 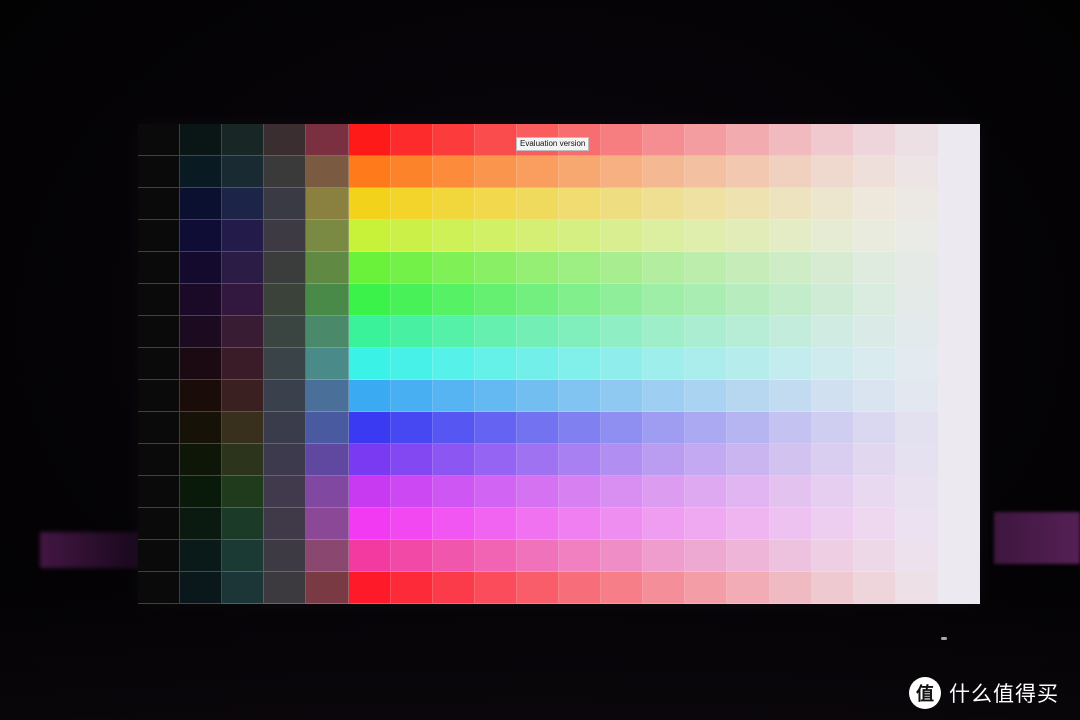 What do you see at coordinates (925, 693) in the screenshot?
I see `brand-logo-icon: 值` at bounding box center [925, 693].